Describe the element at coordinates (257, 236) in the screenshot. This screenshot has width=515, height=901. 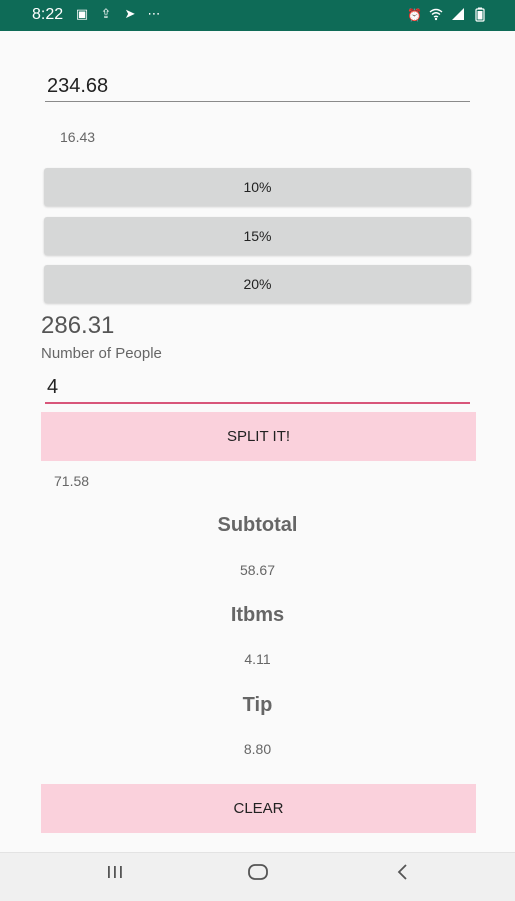
I see `tip-15-button: 15%` at that location.